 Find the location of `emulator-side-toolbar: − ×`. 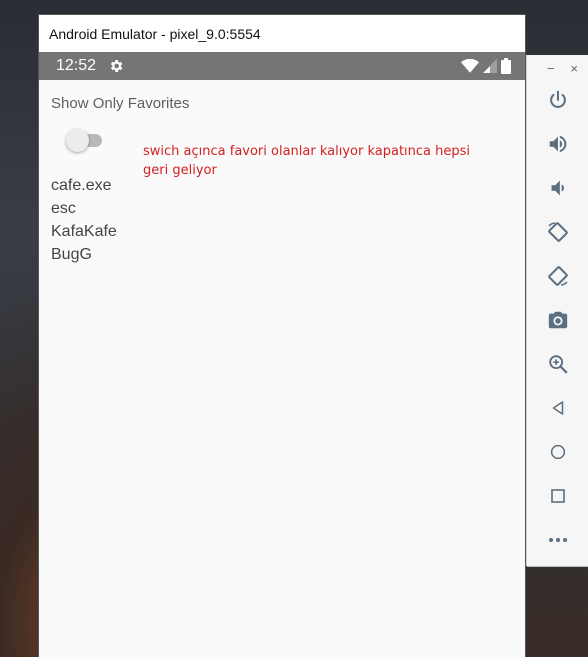

emulator-side-toolbar: − × is located at coordinates (557, 310).